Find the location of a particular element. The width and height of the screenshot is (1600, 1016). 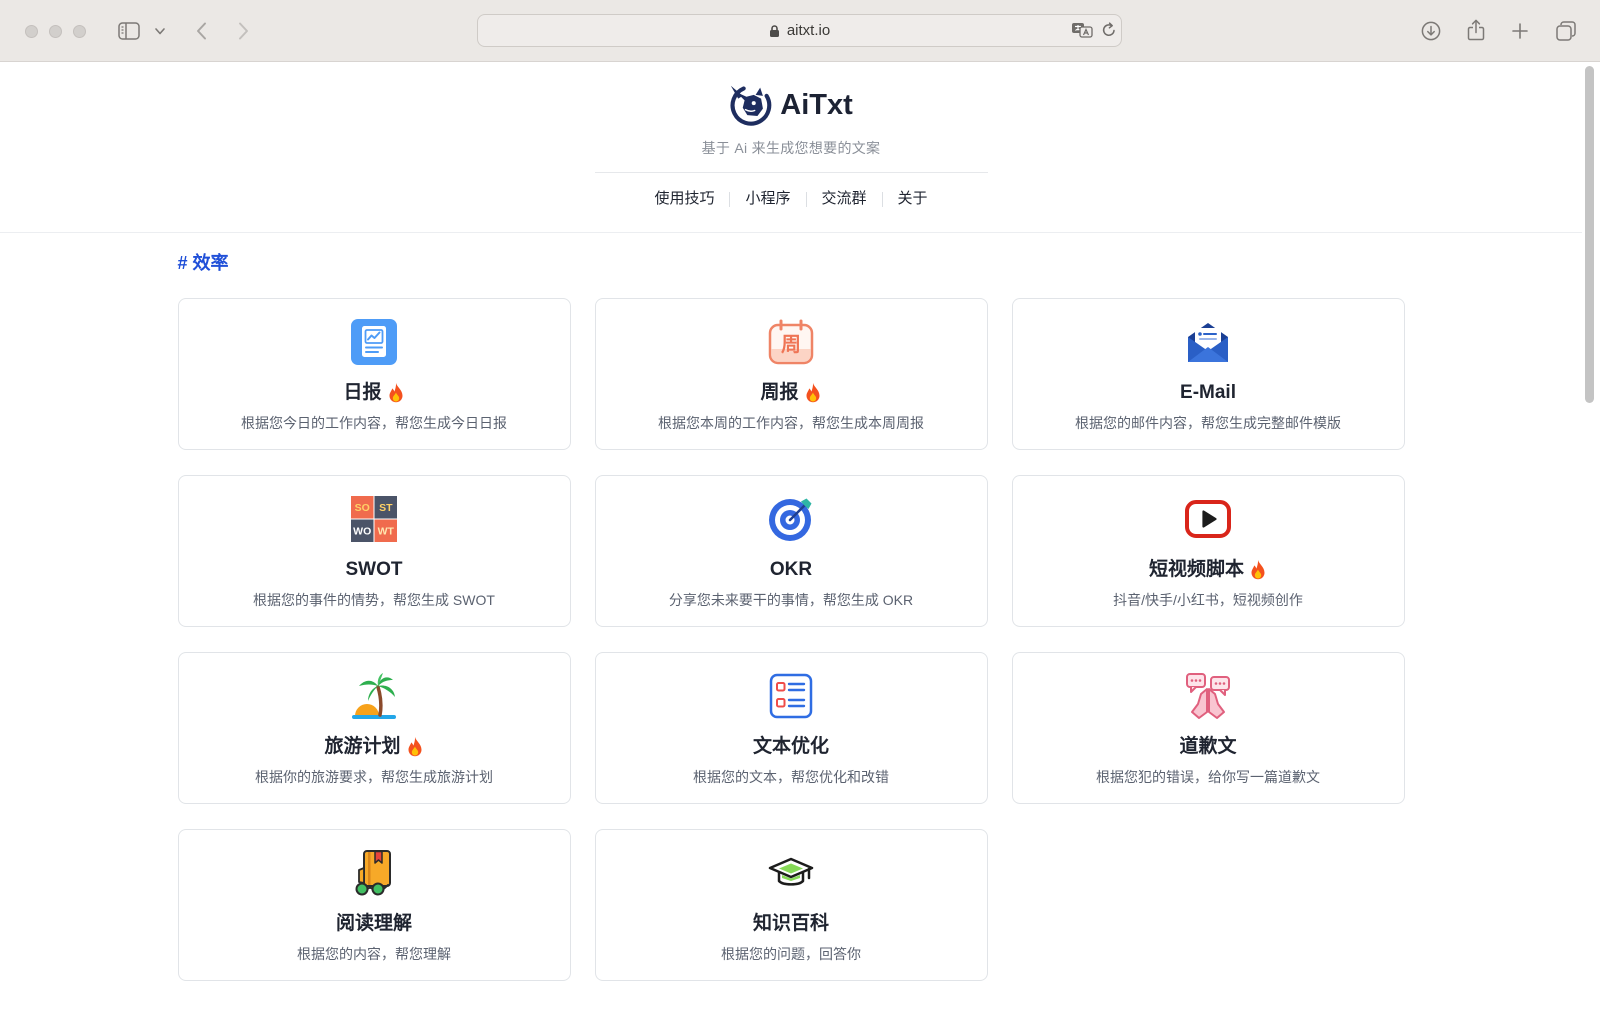

reload-icon is located at coordinates (1109, 30).